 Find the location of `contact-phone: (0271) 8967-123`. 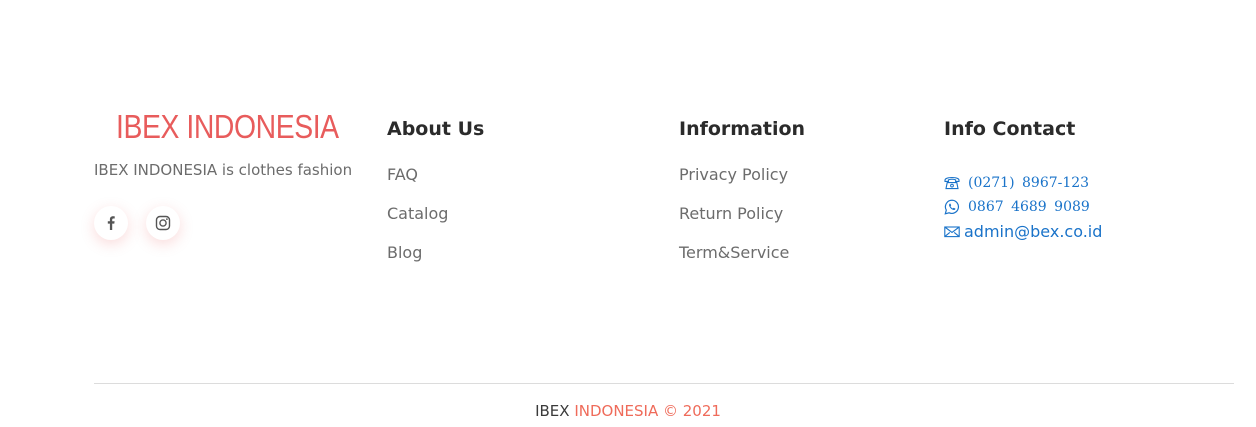

contact-phone: (0271) 8967-123 is located at coordinates (1016, 183).